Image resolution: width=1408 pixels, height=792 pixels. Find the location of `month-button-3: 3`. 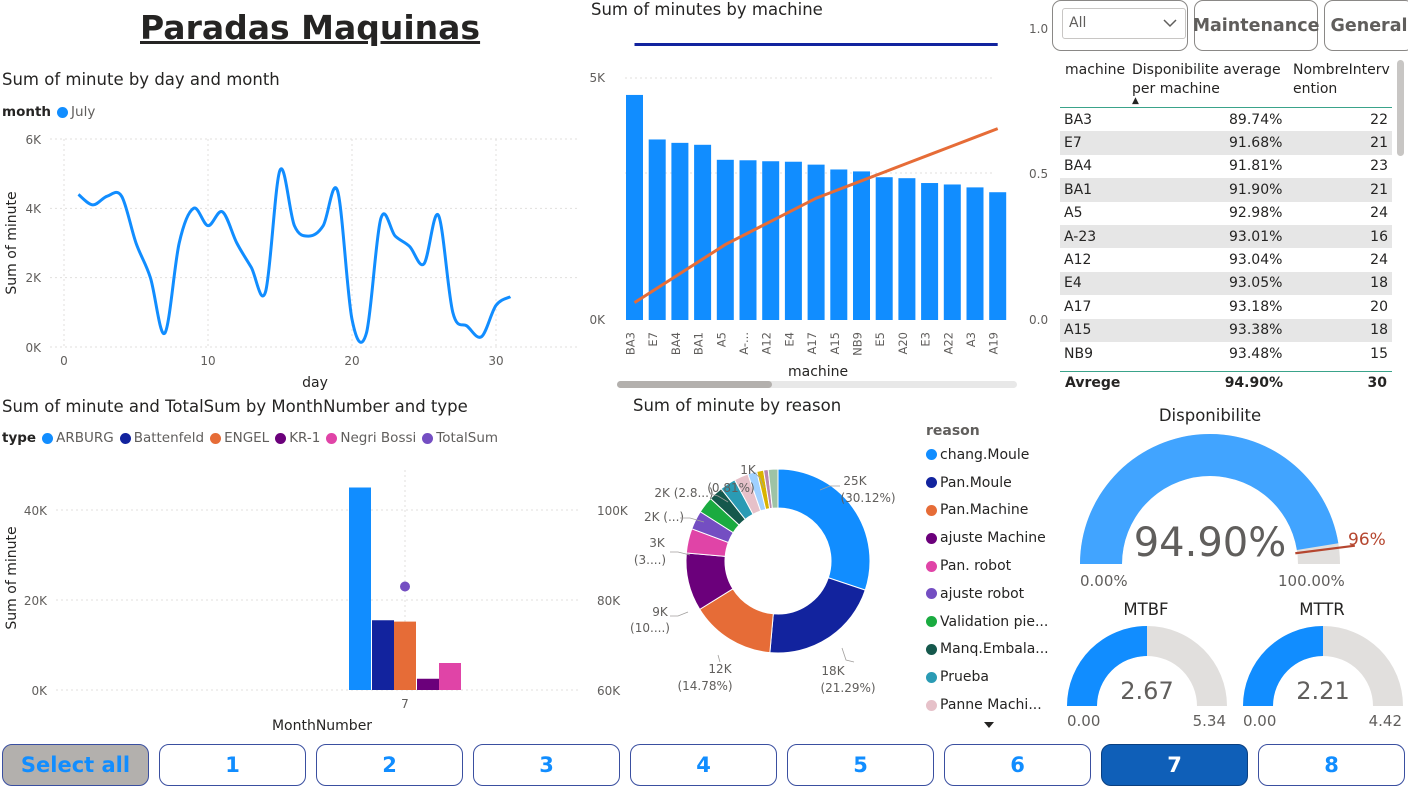

month-button-3: 3 is located at coordinates (546, 765).